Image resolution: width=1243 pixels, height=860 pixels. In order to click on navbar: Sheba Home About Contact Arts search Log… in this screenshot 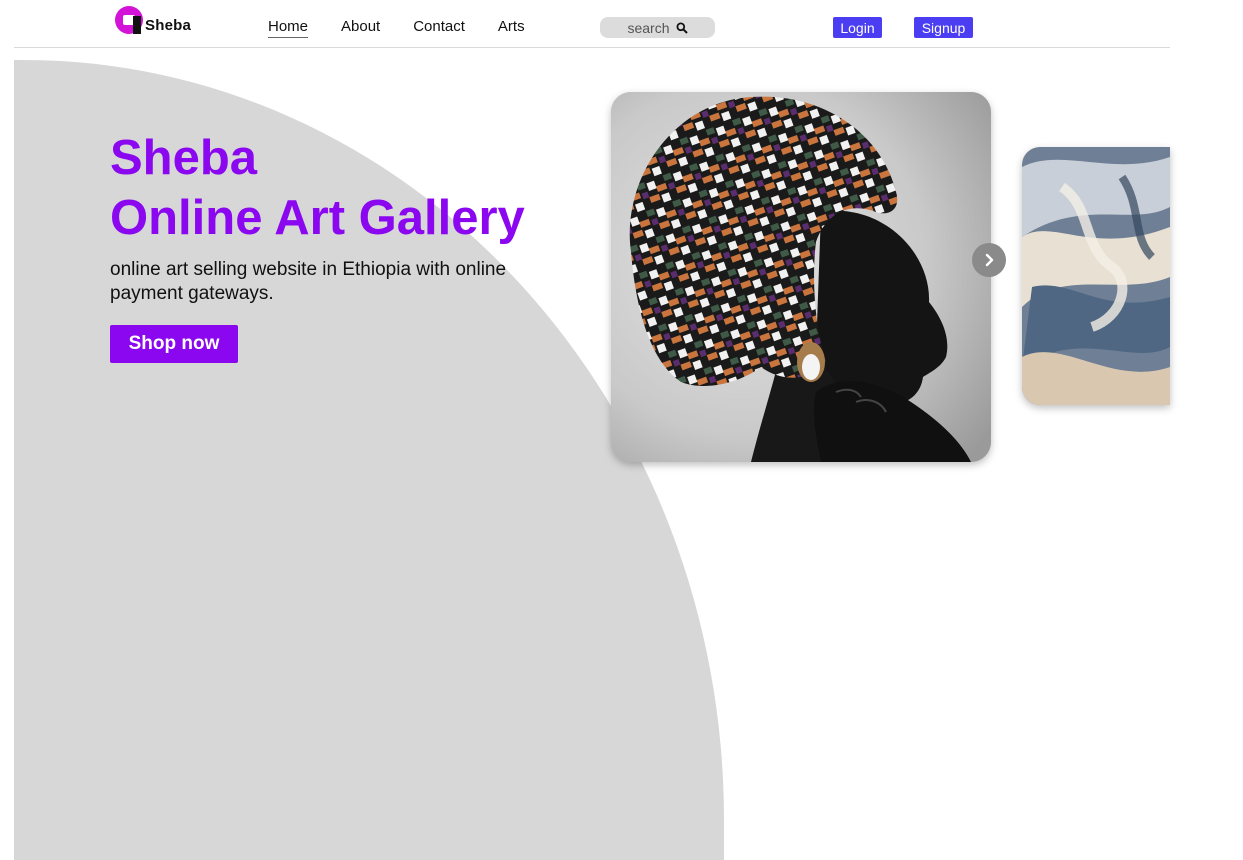, I will do `click(592, 24)`.